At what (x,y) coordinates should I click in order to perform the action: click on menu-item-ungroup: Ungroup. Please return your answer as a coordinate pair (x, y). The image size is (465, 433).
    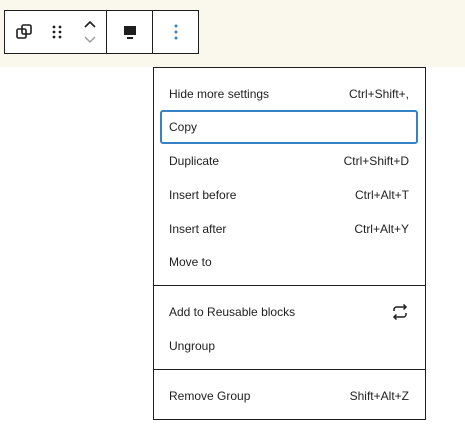
    Looking at the image, I should click on (289, 346).